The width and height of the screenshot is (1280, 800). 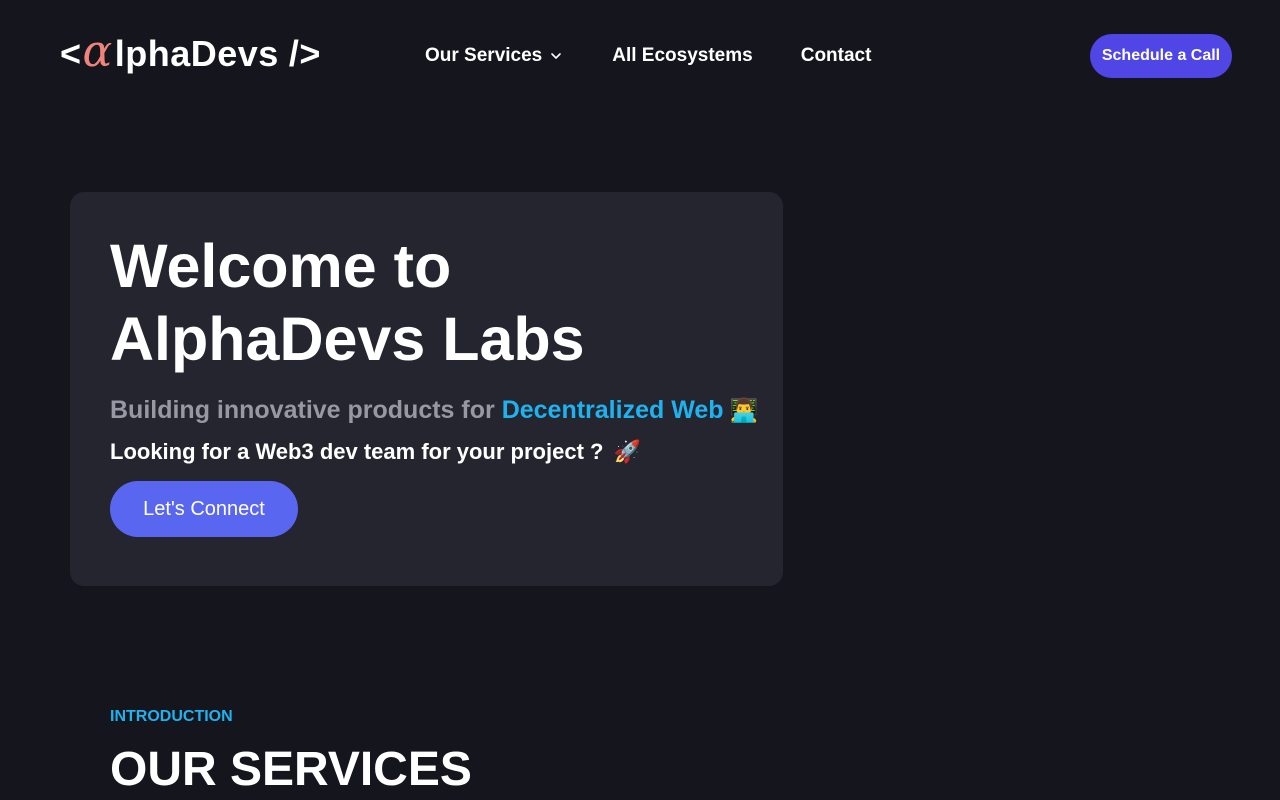 What do you see at coordinates (612, 410) in the screenshot?
I see `hero-subtitle-highlight: Decentralized Web` at bounding box center [612, 410].